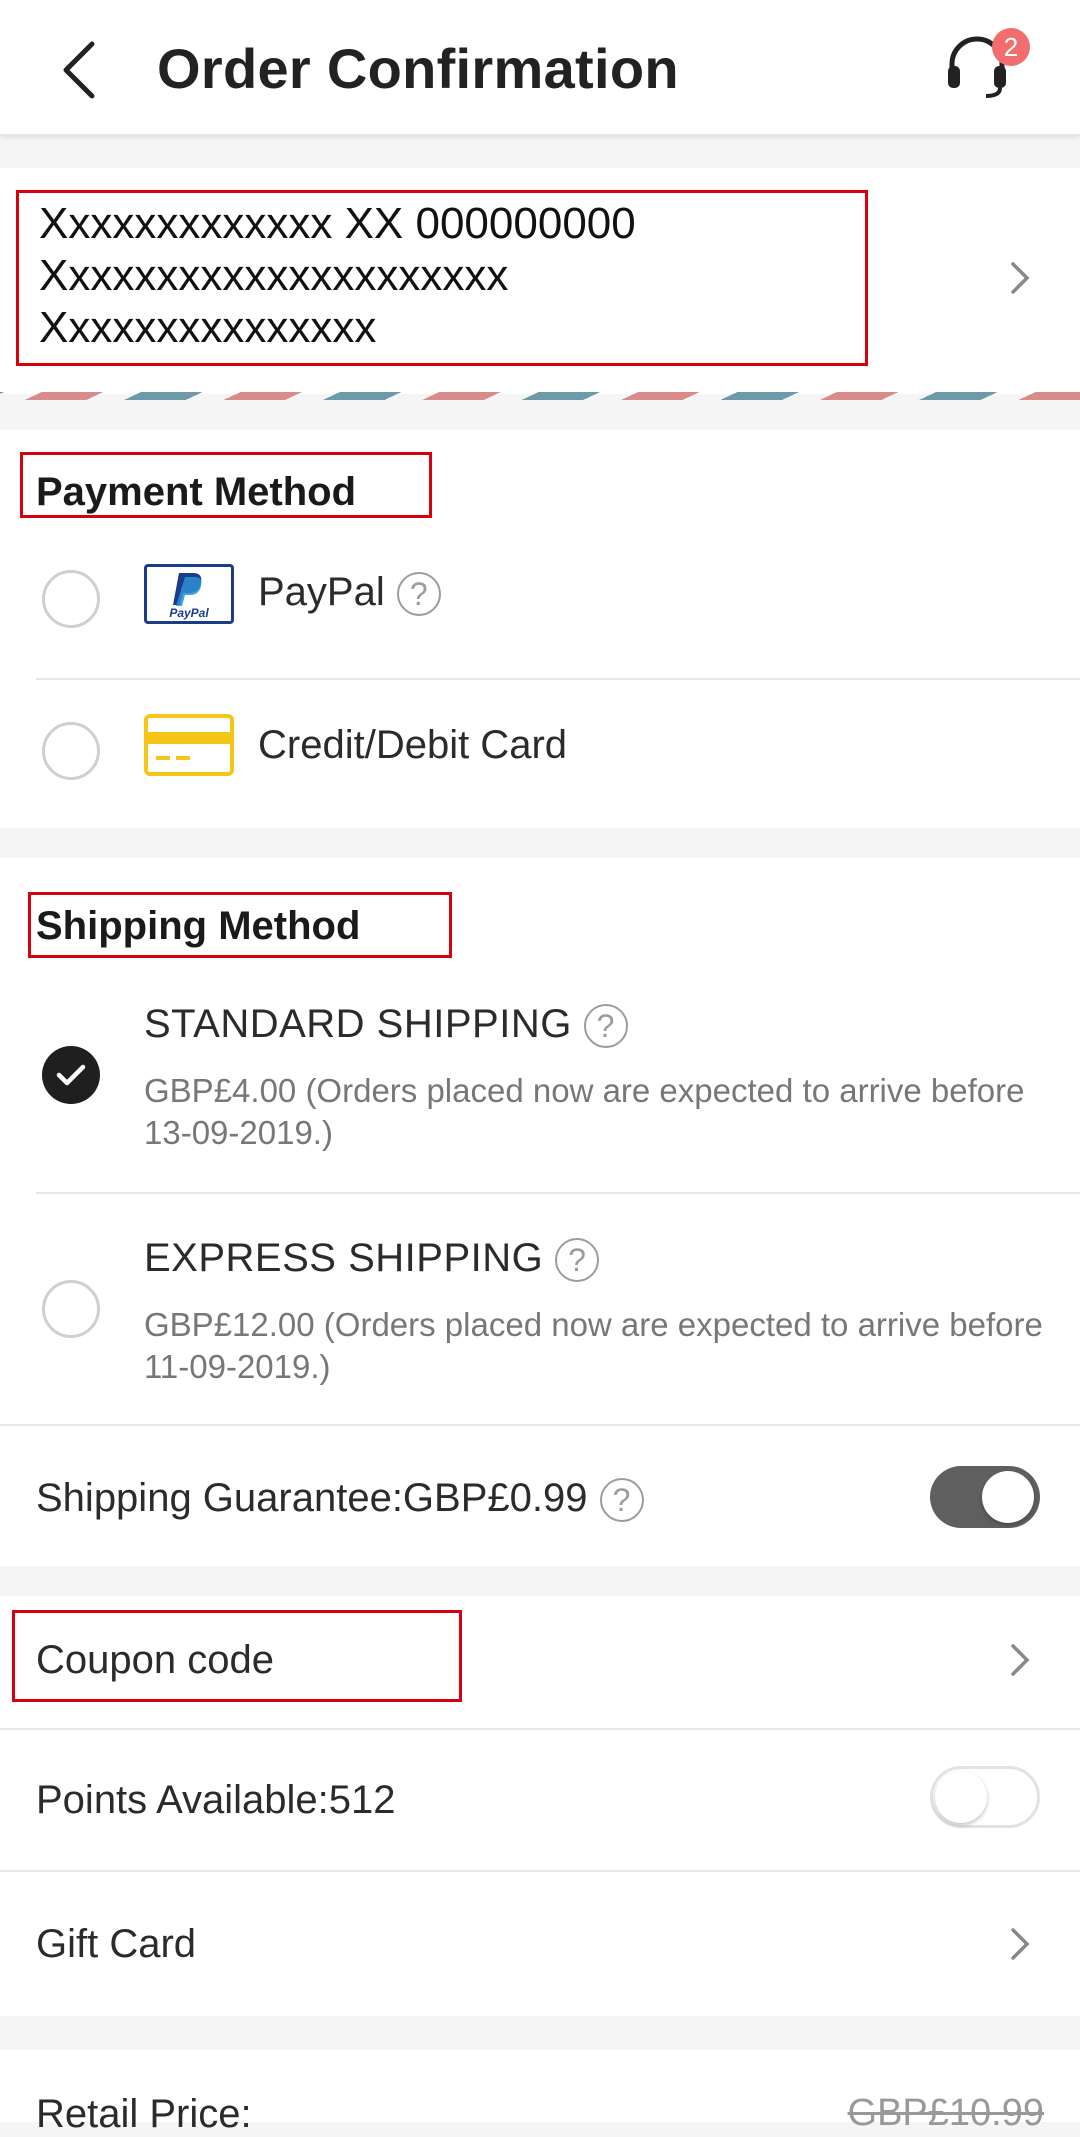 This screenshot has height=2137, width=1080. I want to click on gift-card-label: Gift Card, so click(116, 1944).